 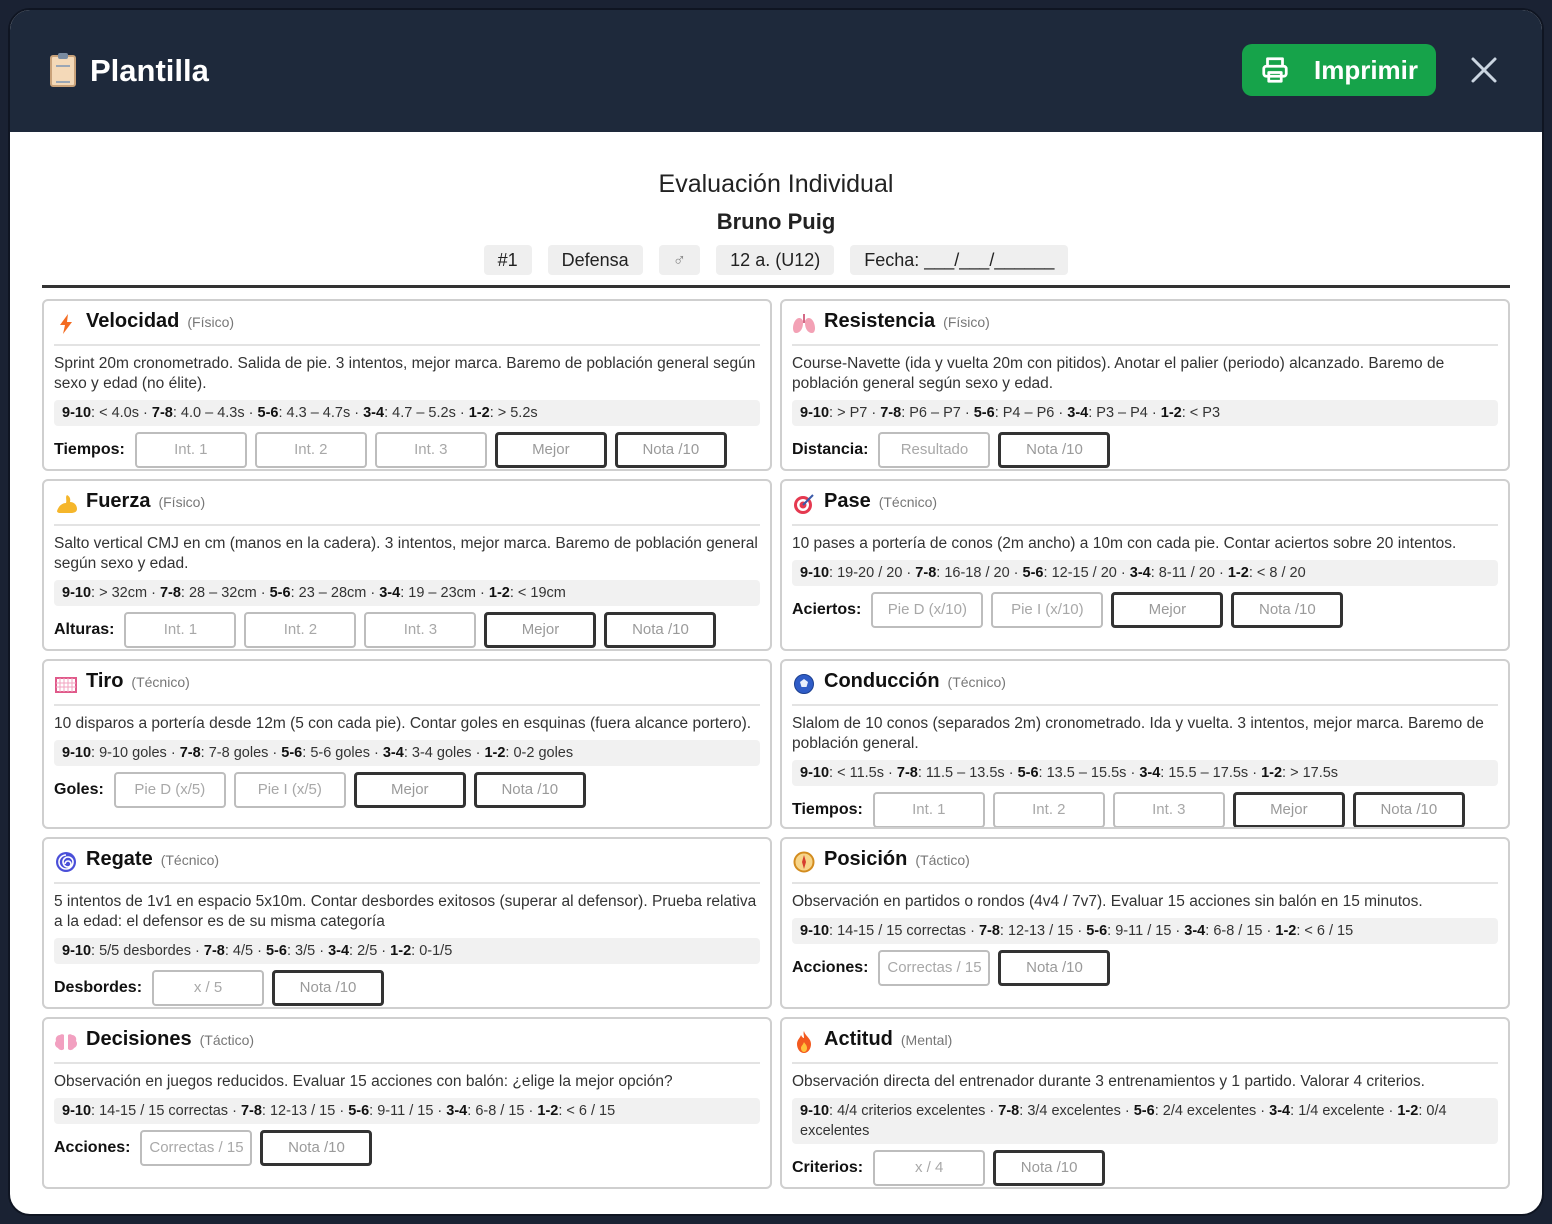 I want to click on scale-value: 13.5 – 15.5s, so click(x=1086, y=773).